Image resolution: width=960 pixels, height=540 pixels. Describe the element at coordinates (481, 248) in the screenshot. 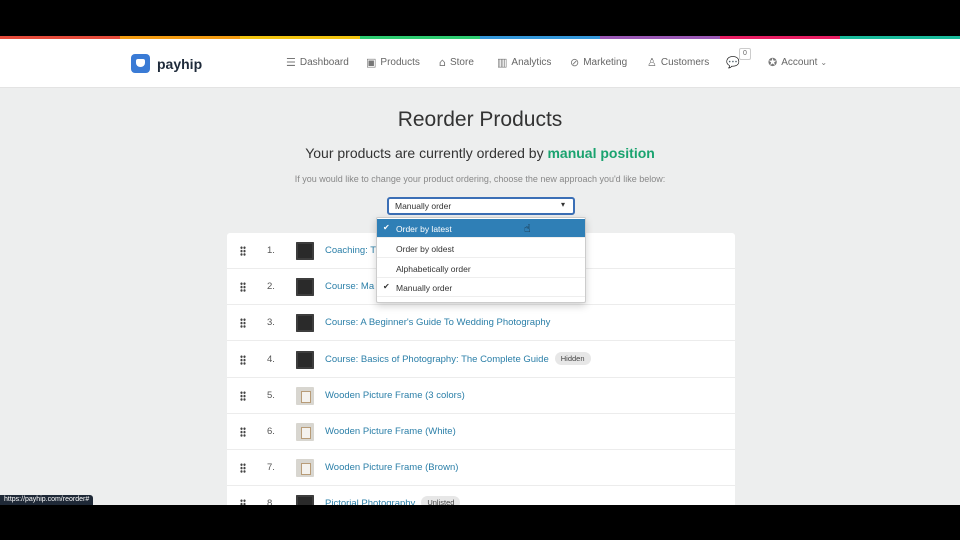

I see `sort-option: Order by oldest` at that location.